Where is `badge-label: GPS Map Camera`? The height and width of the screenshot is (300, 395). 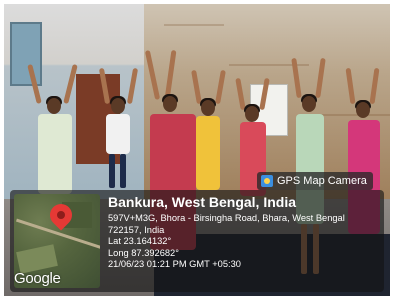
badge-label: GPS Map Camera is located at coordinates (322, 181).